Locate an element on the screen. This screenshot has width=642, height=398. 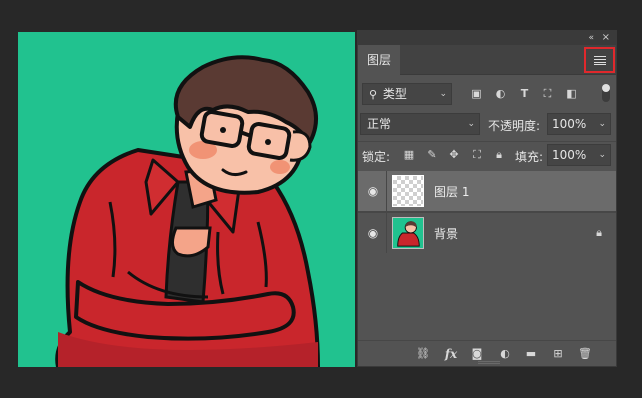
highlight-box is located at coordinates (599, 60).